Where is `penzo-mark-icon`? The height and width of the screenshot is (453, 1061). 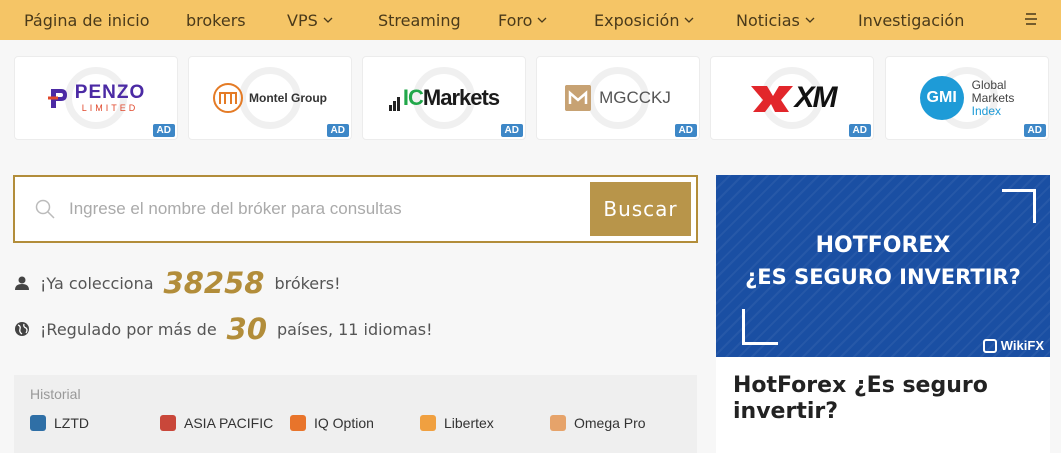
penzo-mark-icon is located at coordinates (57, 98).